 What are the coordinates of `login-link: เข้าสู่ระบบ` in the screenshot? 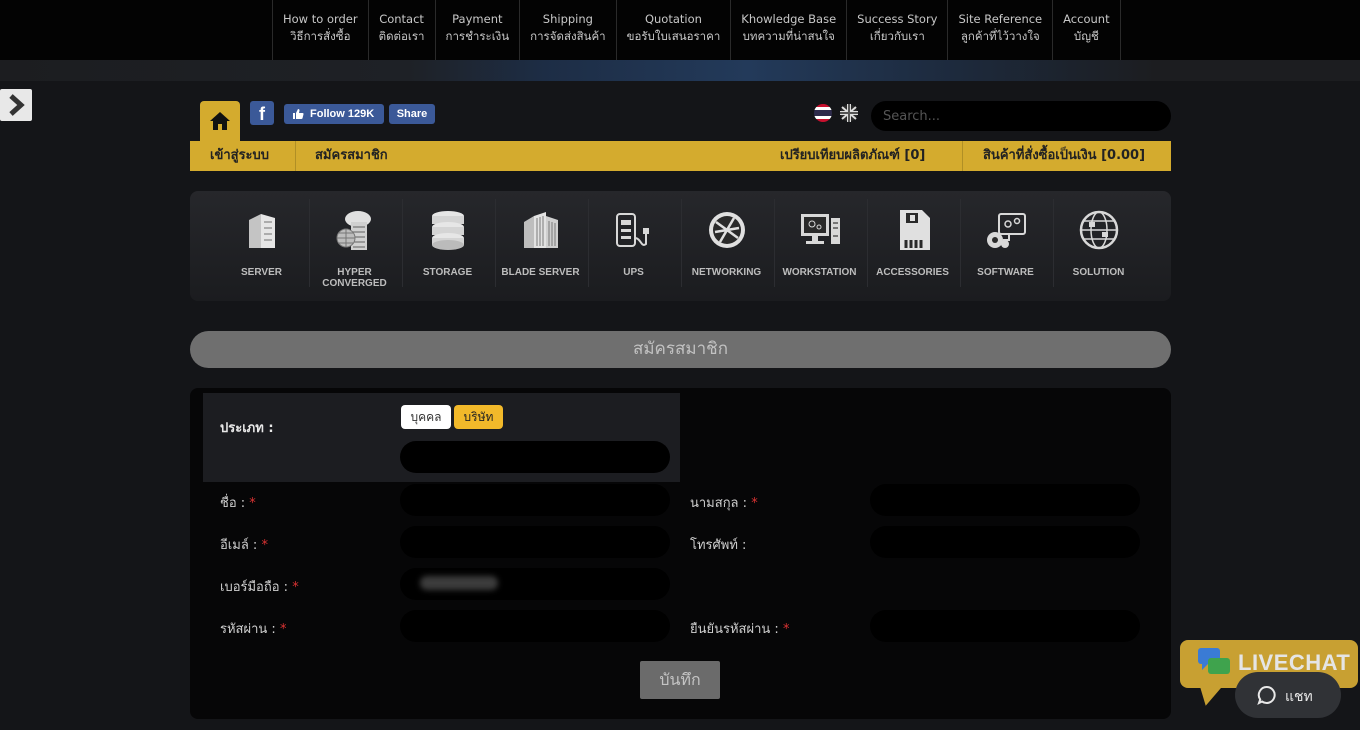 It's located at (239, 156).